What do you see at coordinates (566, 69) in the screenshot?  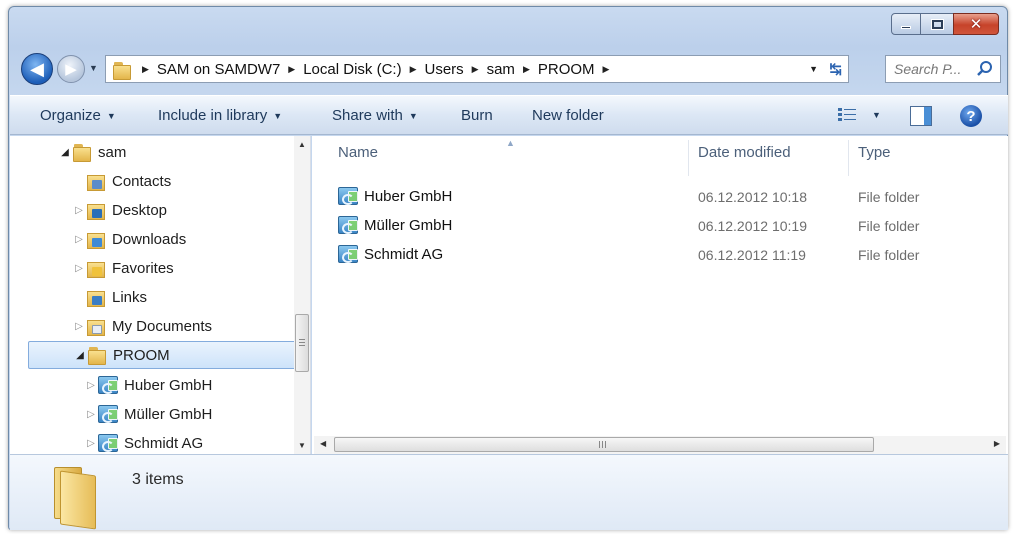 I see `breadcrumb-proom: PROOM` at bounding box center [566, 69].